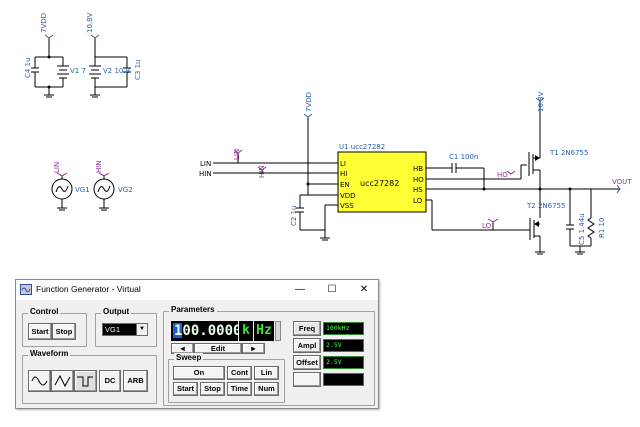 The height and width of the screenshot is (427, 640). What do you see at coordinates (82, 190) in the screenshot?
I see `vg1-label: VG1` at bounding box center [82, 190].